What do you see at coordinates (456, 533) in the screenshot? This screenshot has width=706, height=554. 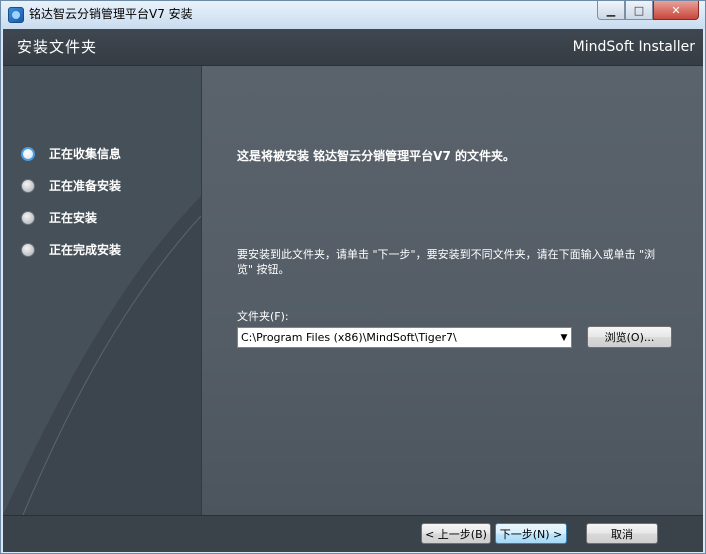 I see `back-button: < 上一步(B)` at bounding box center [456, 533].